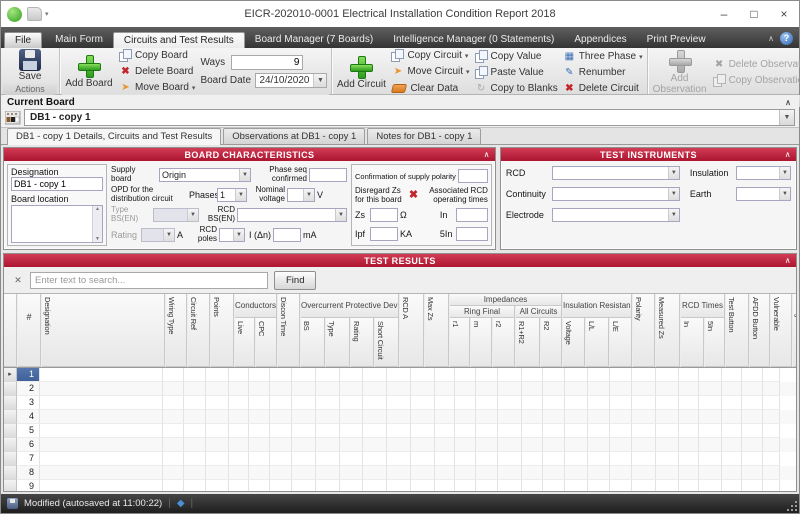  Describe the element at coordinates (786, 38) in the screenshot. I see `help-icon: ?` at that location.